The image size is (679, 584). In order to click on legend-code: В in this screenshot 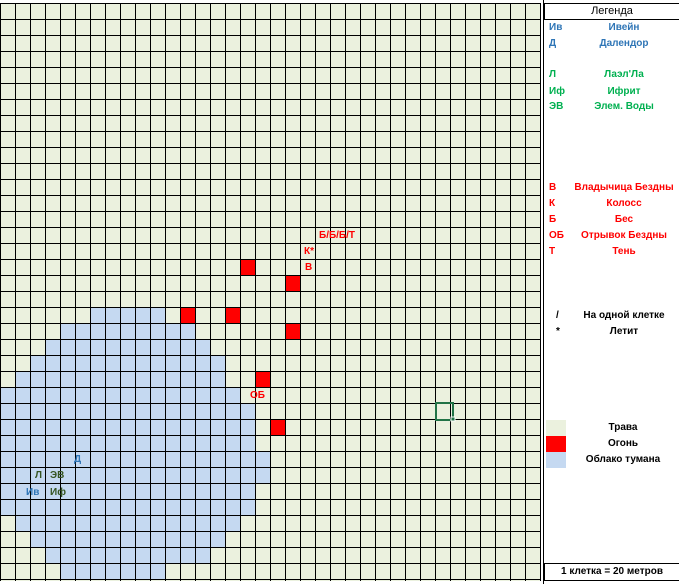, I will do `click(553, 187)`.